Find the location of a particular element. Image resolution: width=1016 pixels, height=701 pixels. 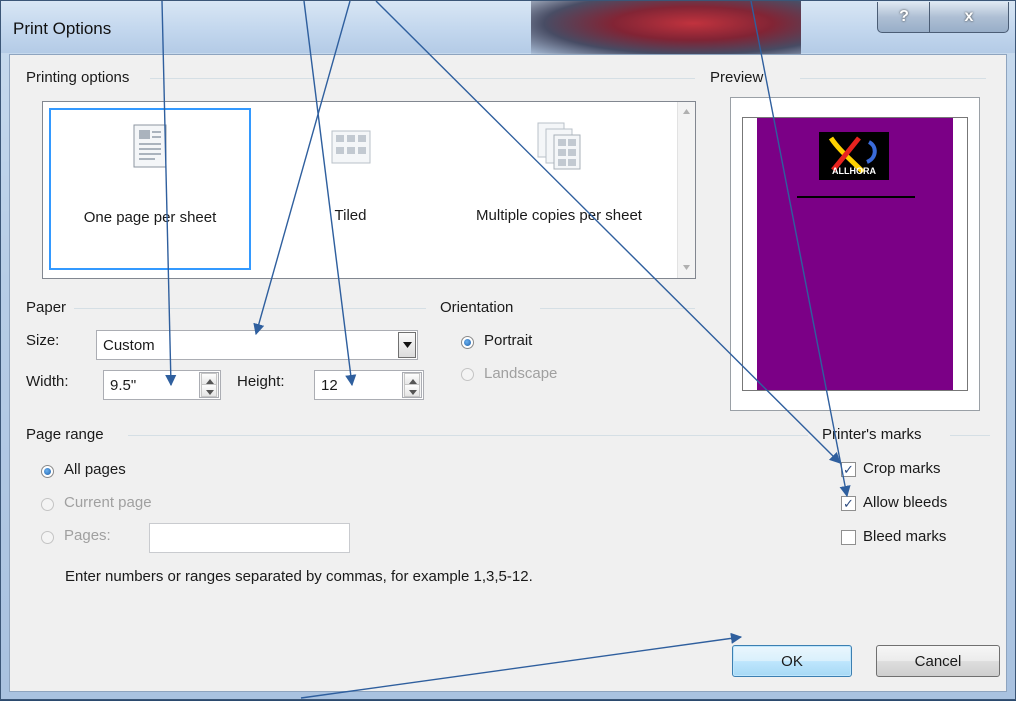

cancel-button: Cancel is located at coordinates (938, 661).